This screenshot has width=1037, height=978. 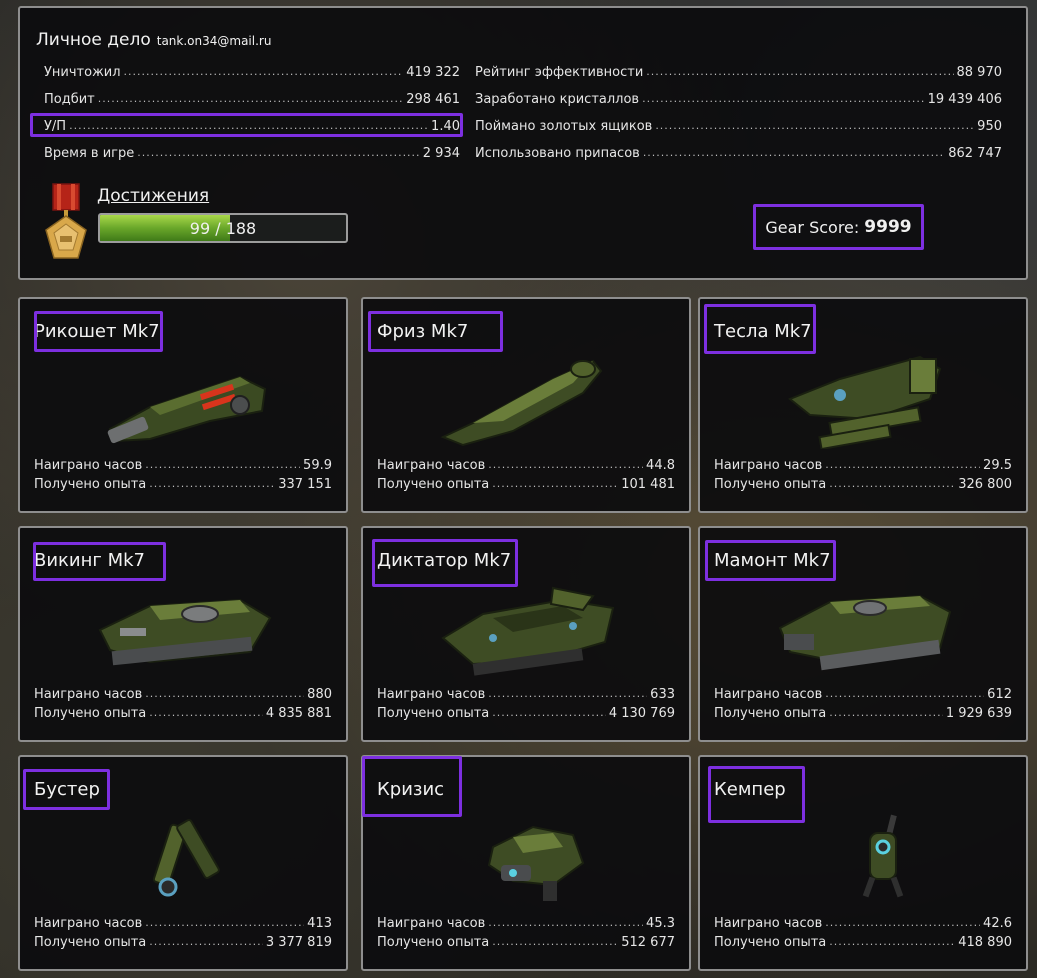 I want to click on stat-label: Рейтинг эффективности, so click(x=559, y=72).